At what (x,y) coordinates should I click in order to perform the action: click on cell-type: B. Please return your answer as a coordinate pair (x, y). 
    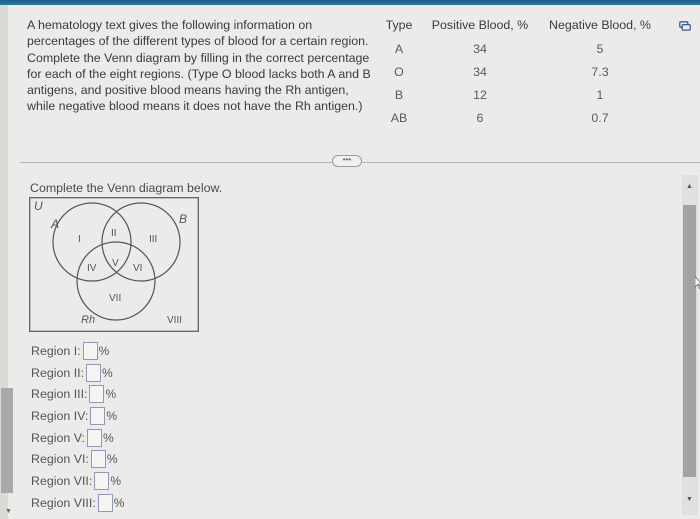
    Looking at the image, I should click on (399, 94).